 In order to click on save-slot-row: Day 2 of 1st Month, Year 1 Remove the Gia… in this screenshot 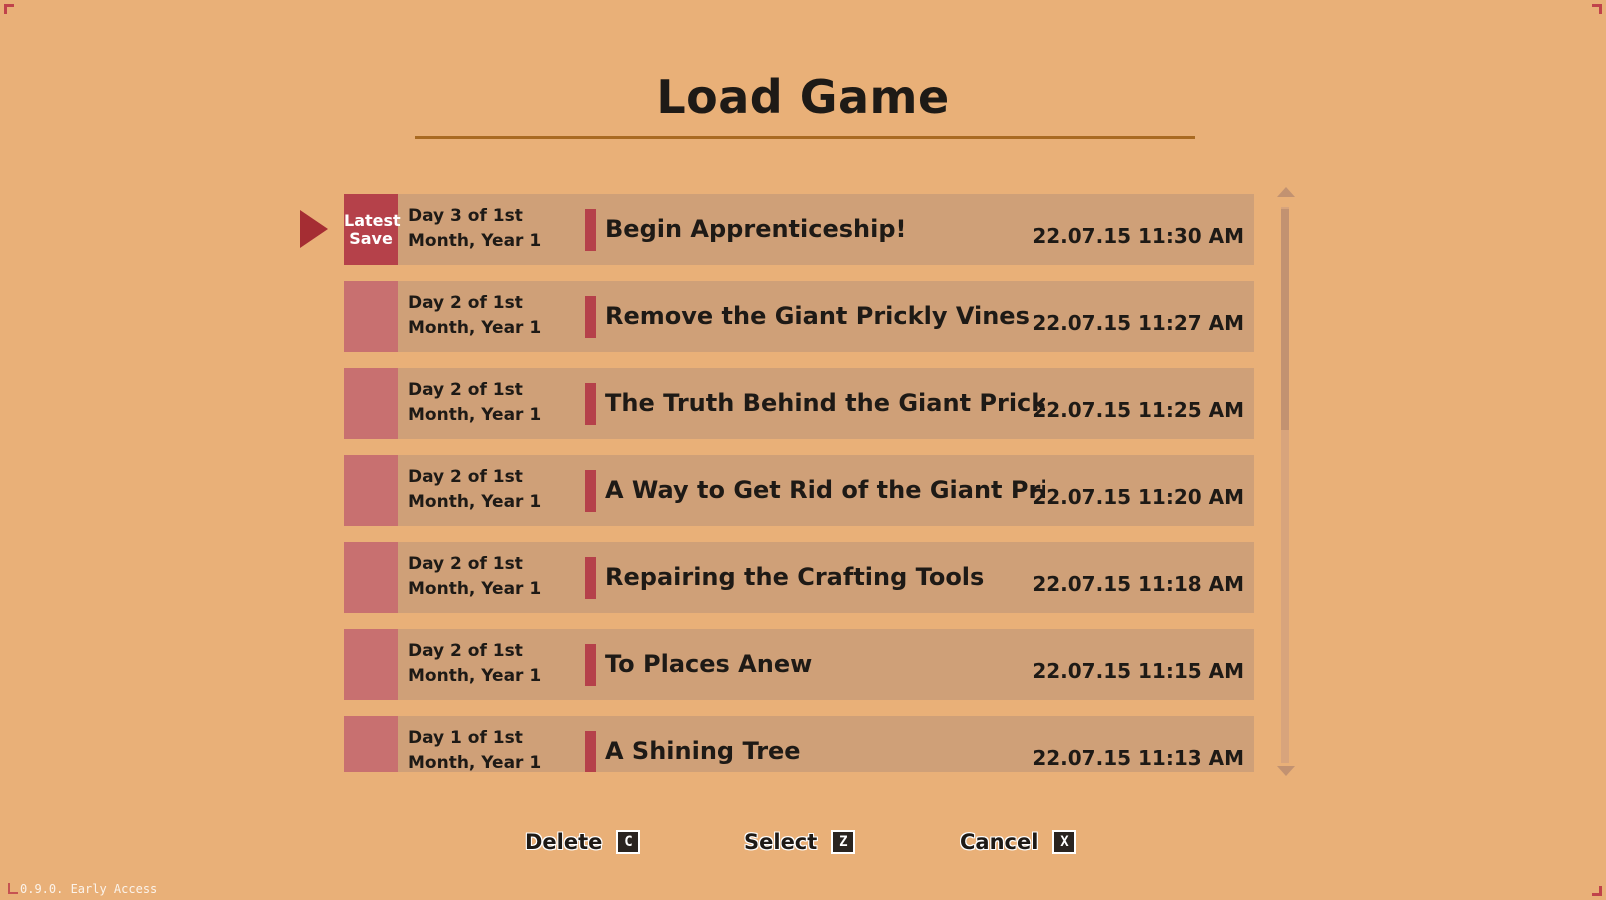, I will do `click(799, 316)`.